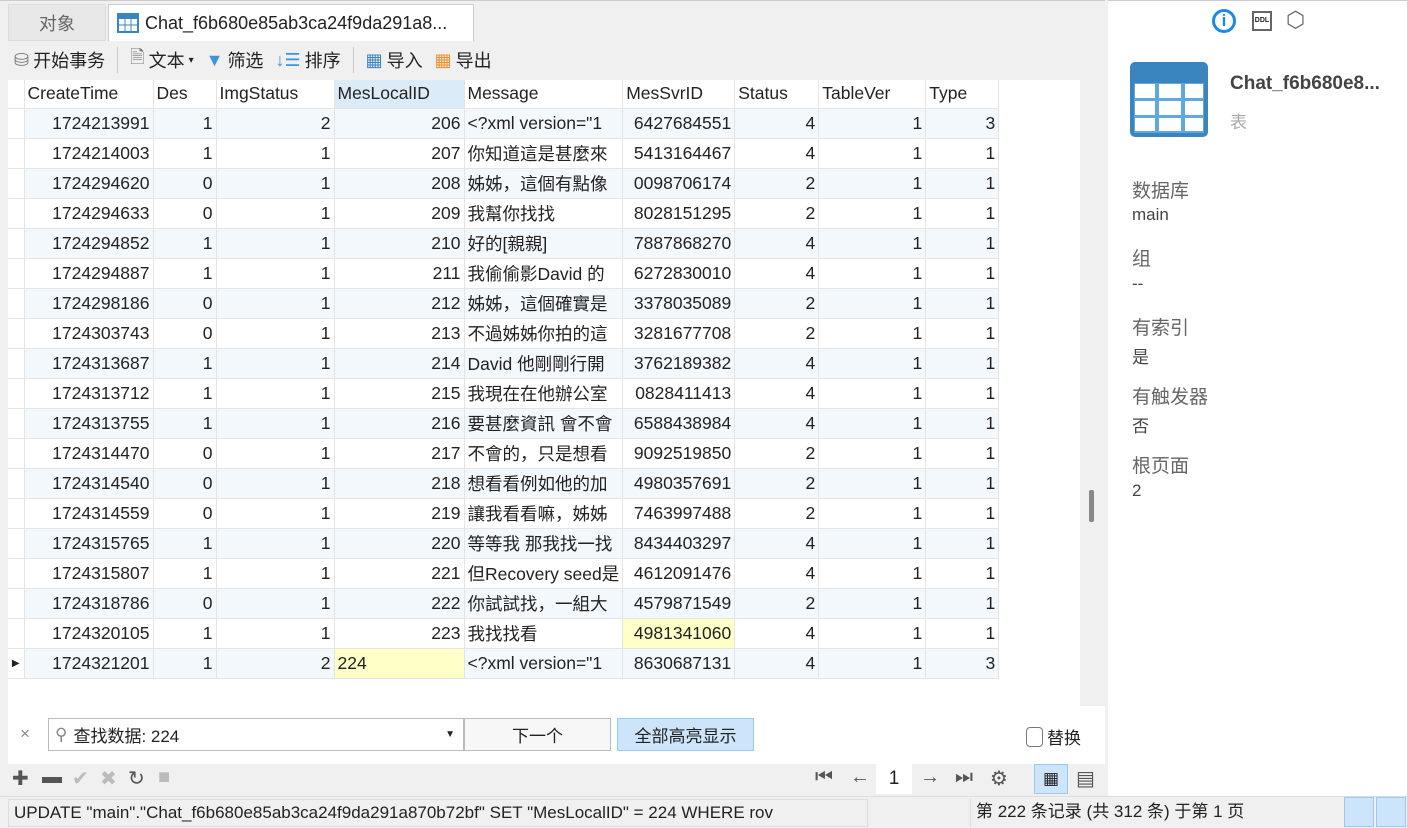  I want to click on cell-meslocalid: 216, so click(399, 423).